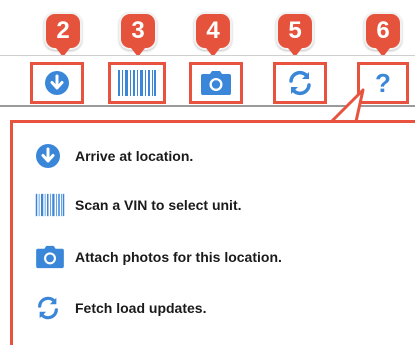 The width and height of the screenshot is (415, 345). I want to click on arrive-button, so click(57, 83).